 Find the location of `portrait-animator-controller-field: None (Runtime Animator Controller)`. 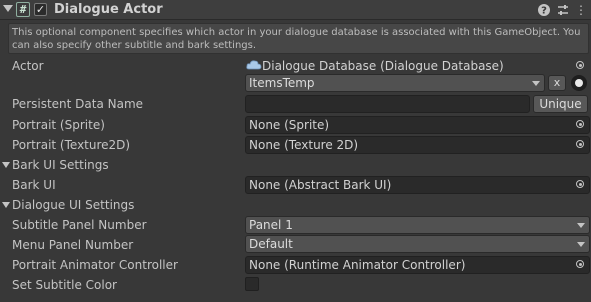

portrait-animator-controller-field: None (Runtime Animator Controller) is located at coordinates (417, 265).